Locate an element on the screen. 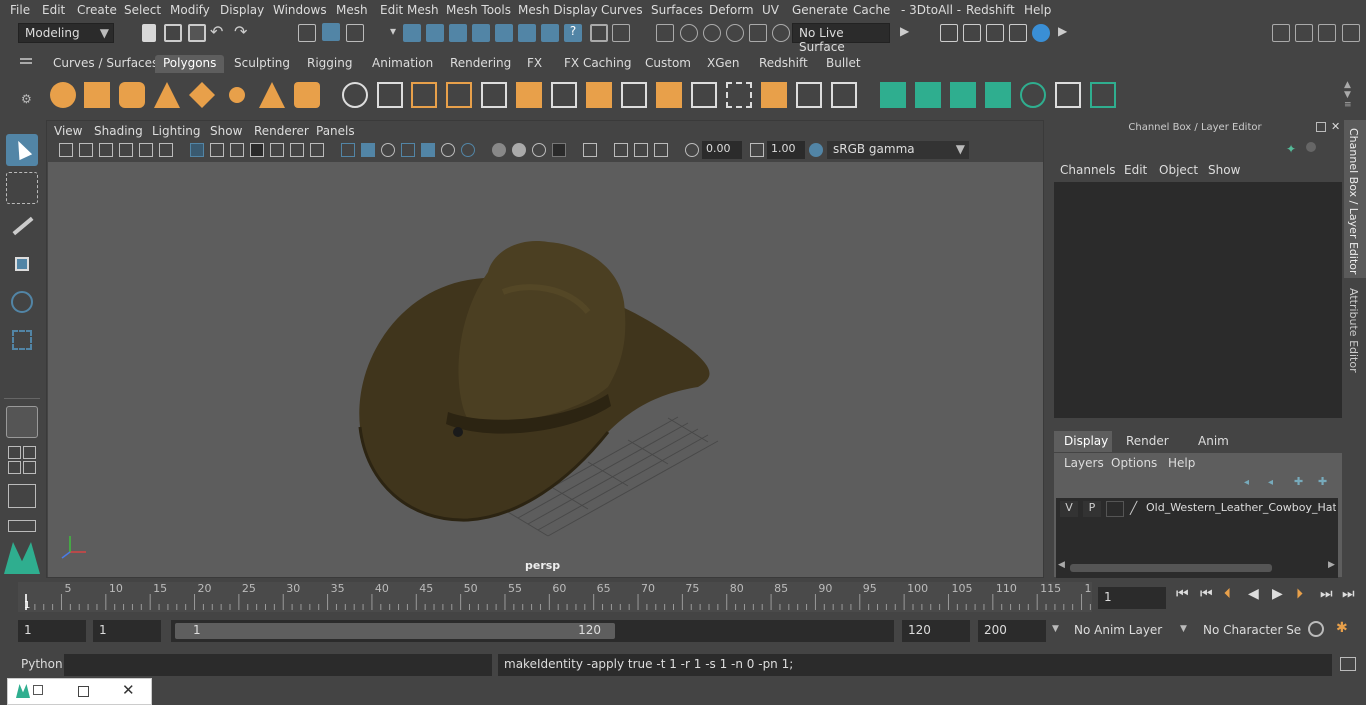  shelf-tab-sculpting: Sculpting is located at coordinates (262, 64).